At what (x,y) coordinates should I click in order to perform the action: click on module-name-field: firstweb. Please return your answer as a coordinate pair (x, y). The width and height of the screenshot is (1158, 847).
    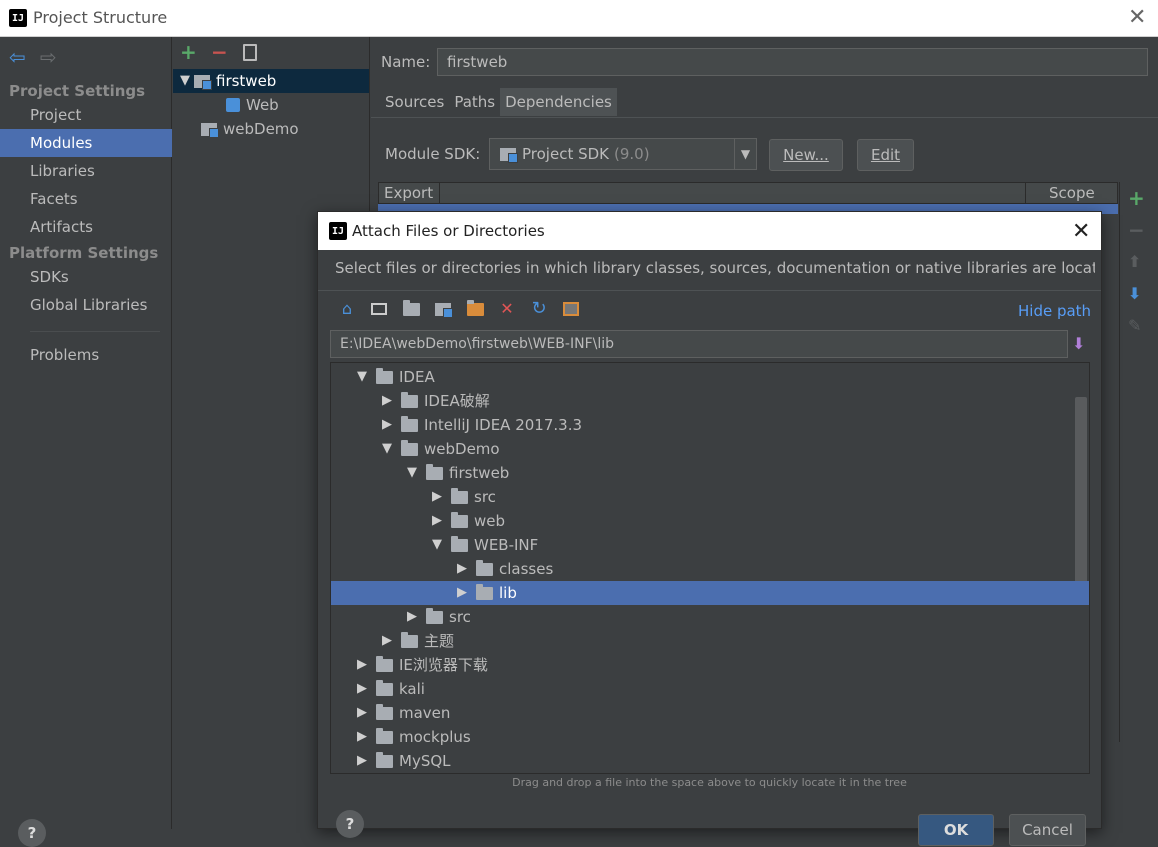
    Looking at the image, I should click on (792, 62).